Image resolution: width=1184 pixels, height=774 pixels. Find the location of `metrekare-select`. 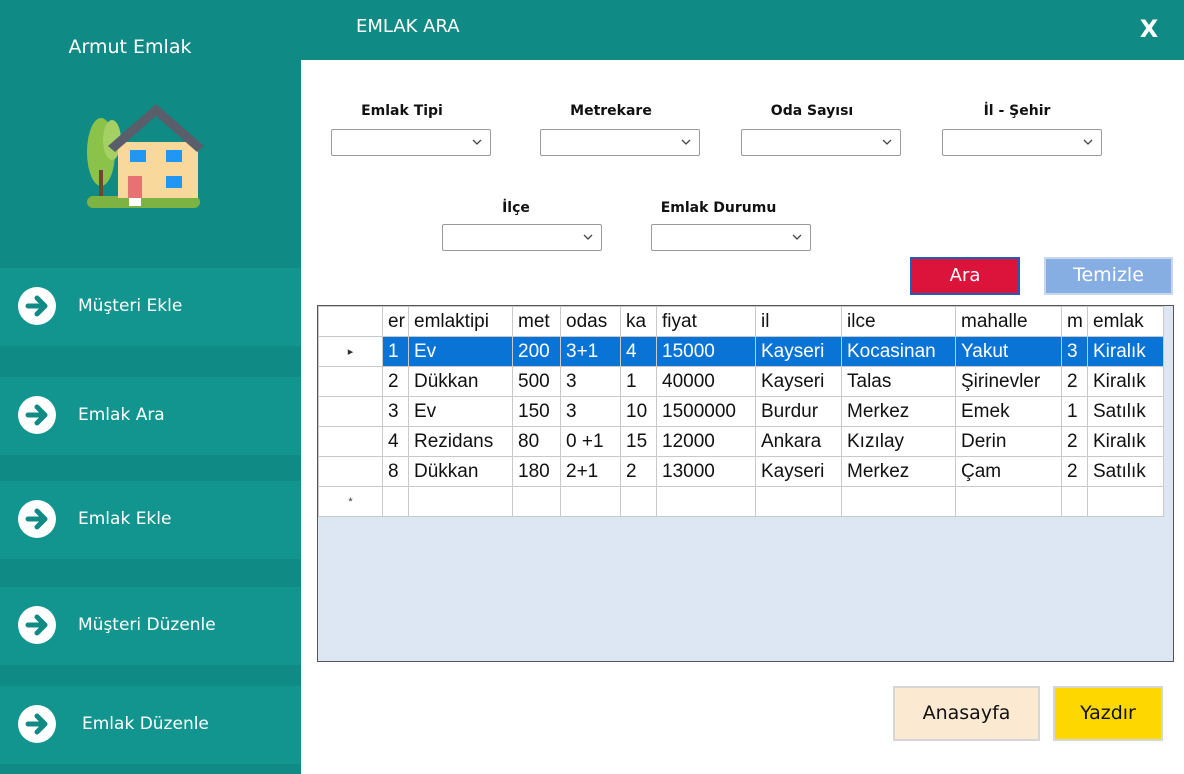

metrekare-select is located at coordinates (620, 142).